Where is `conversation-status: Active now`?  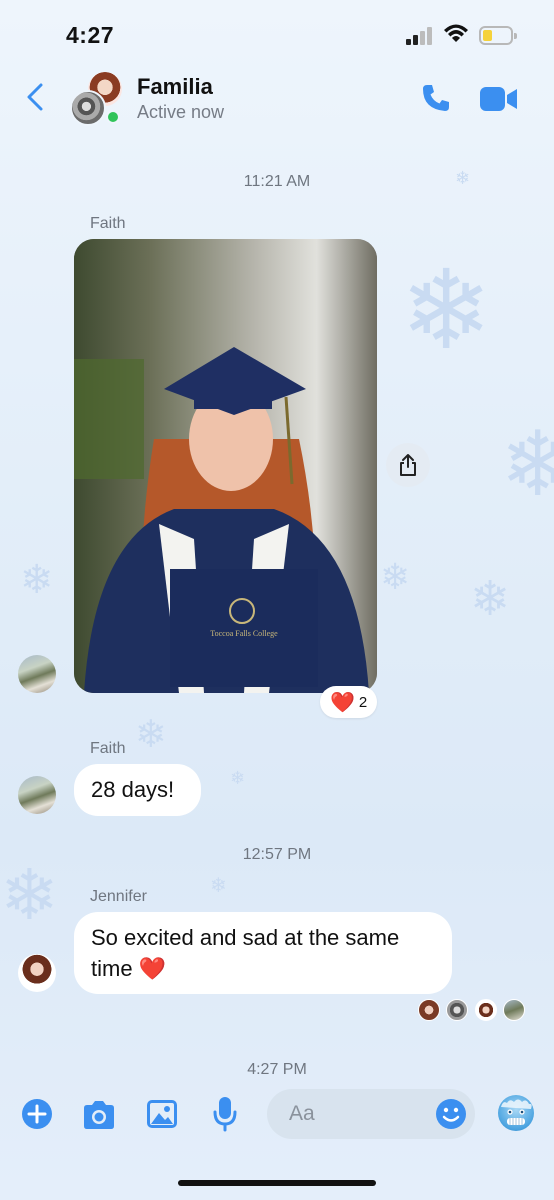
conversation-status: Active now is located at coordinates (181, 112).